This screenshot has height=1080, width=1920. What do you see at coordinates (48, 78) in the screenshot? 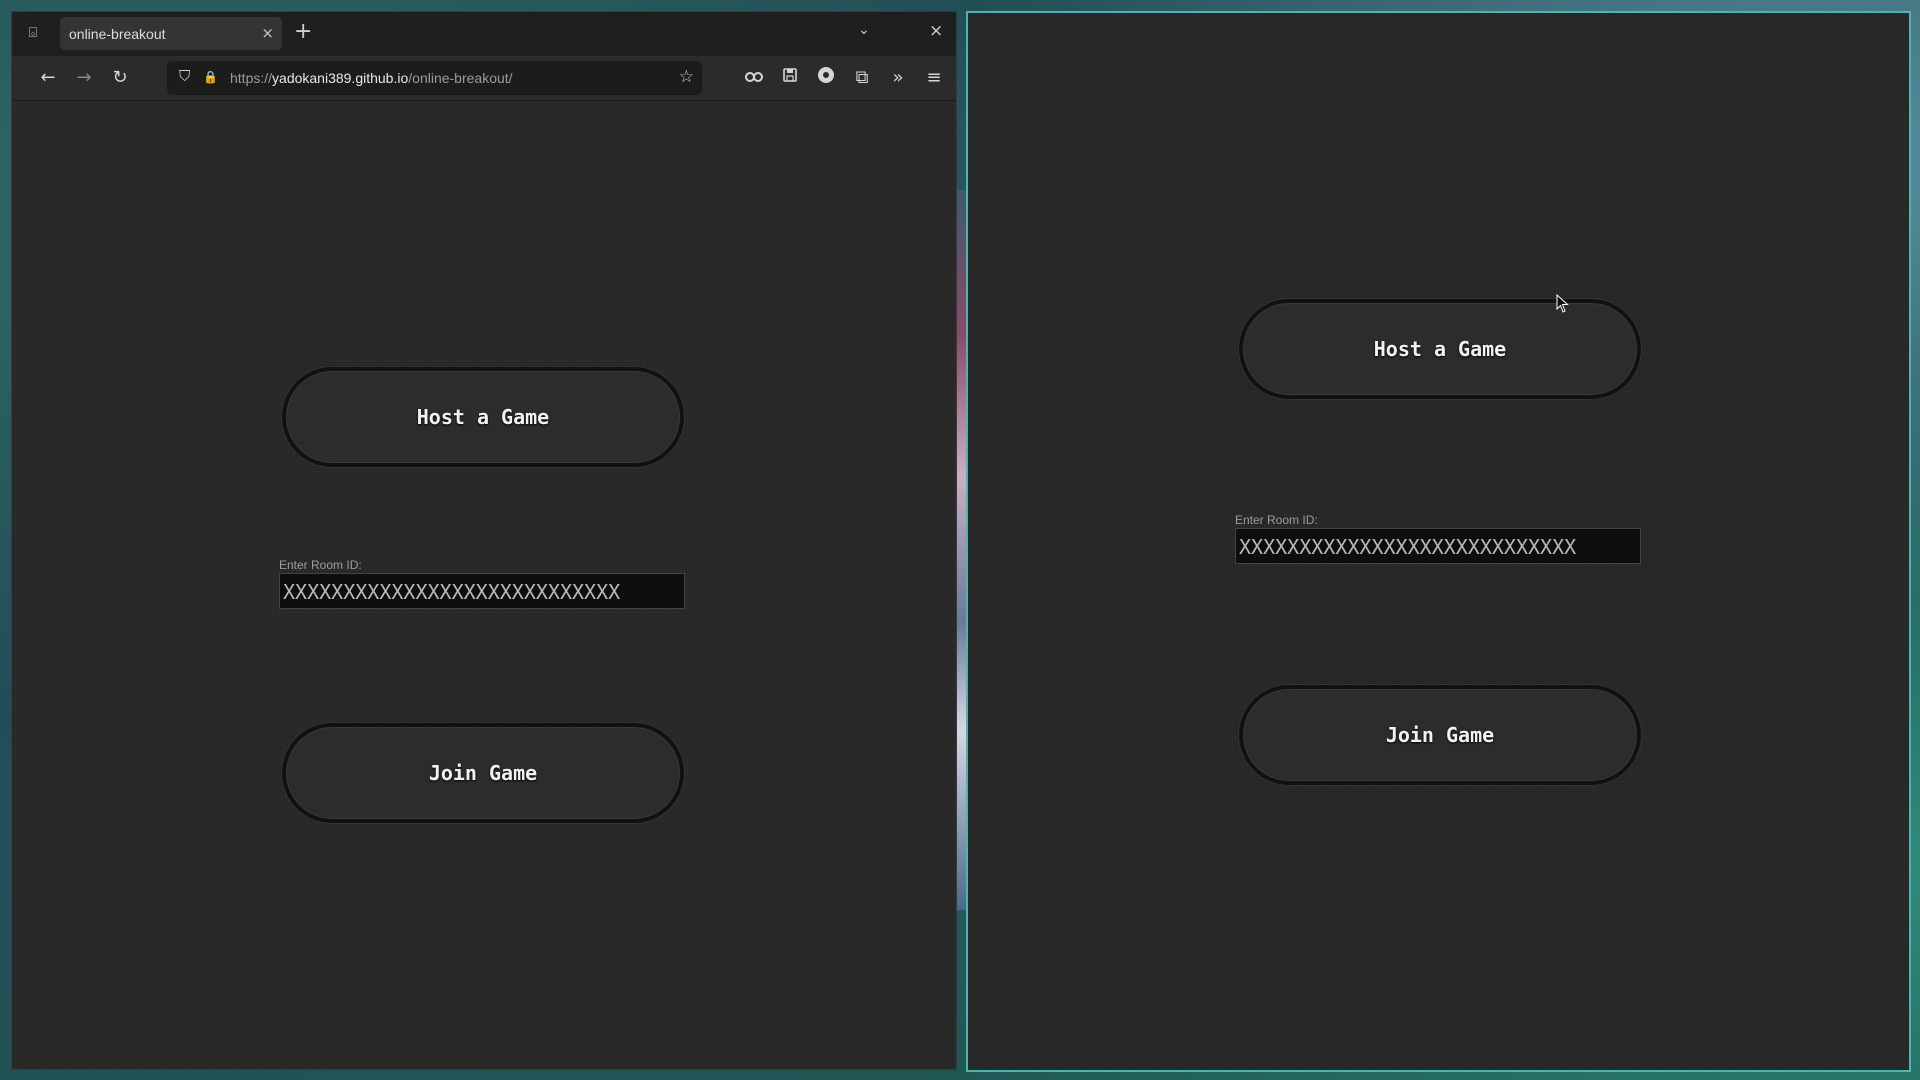
I see `back-icon: ←` at bounding box center [48, 78].